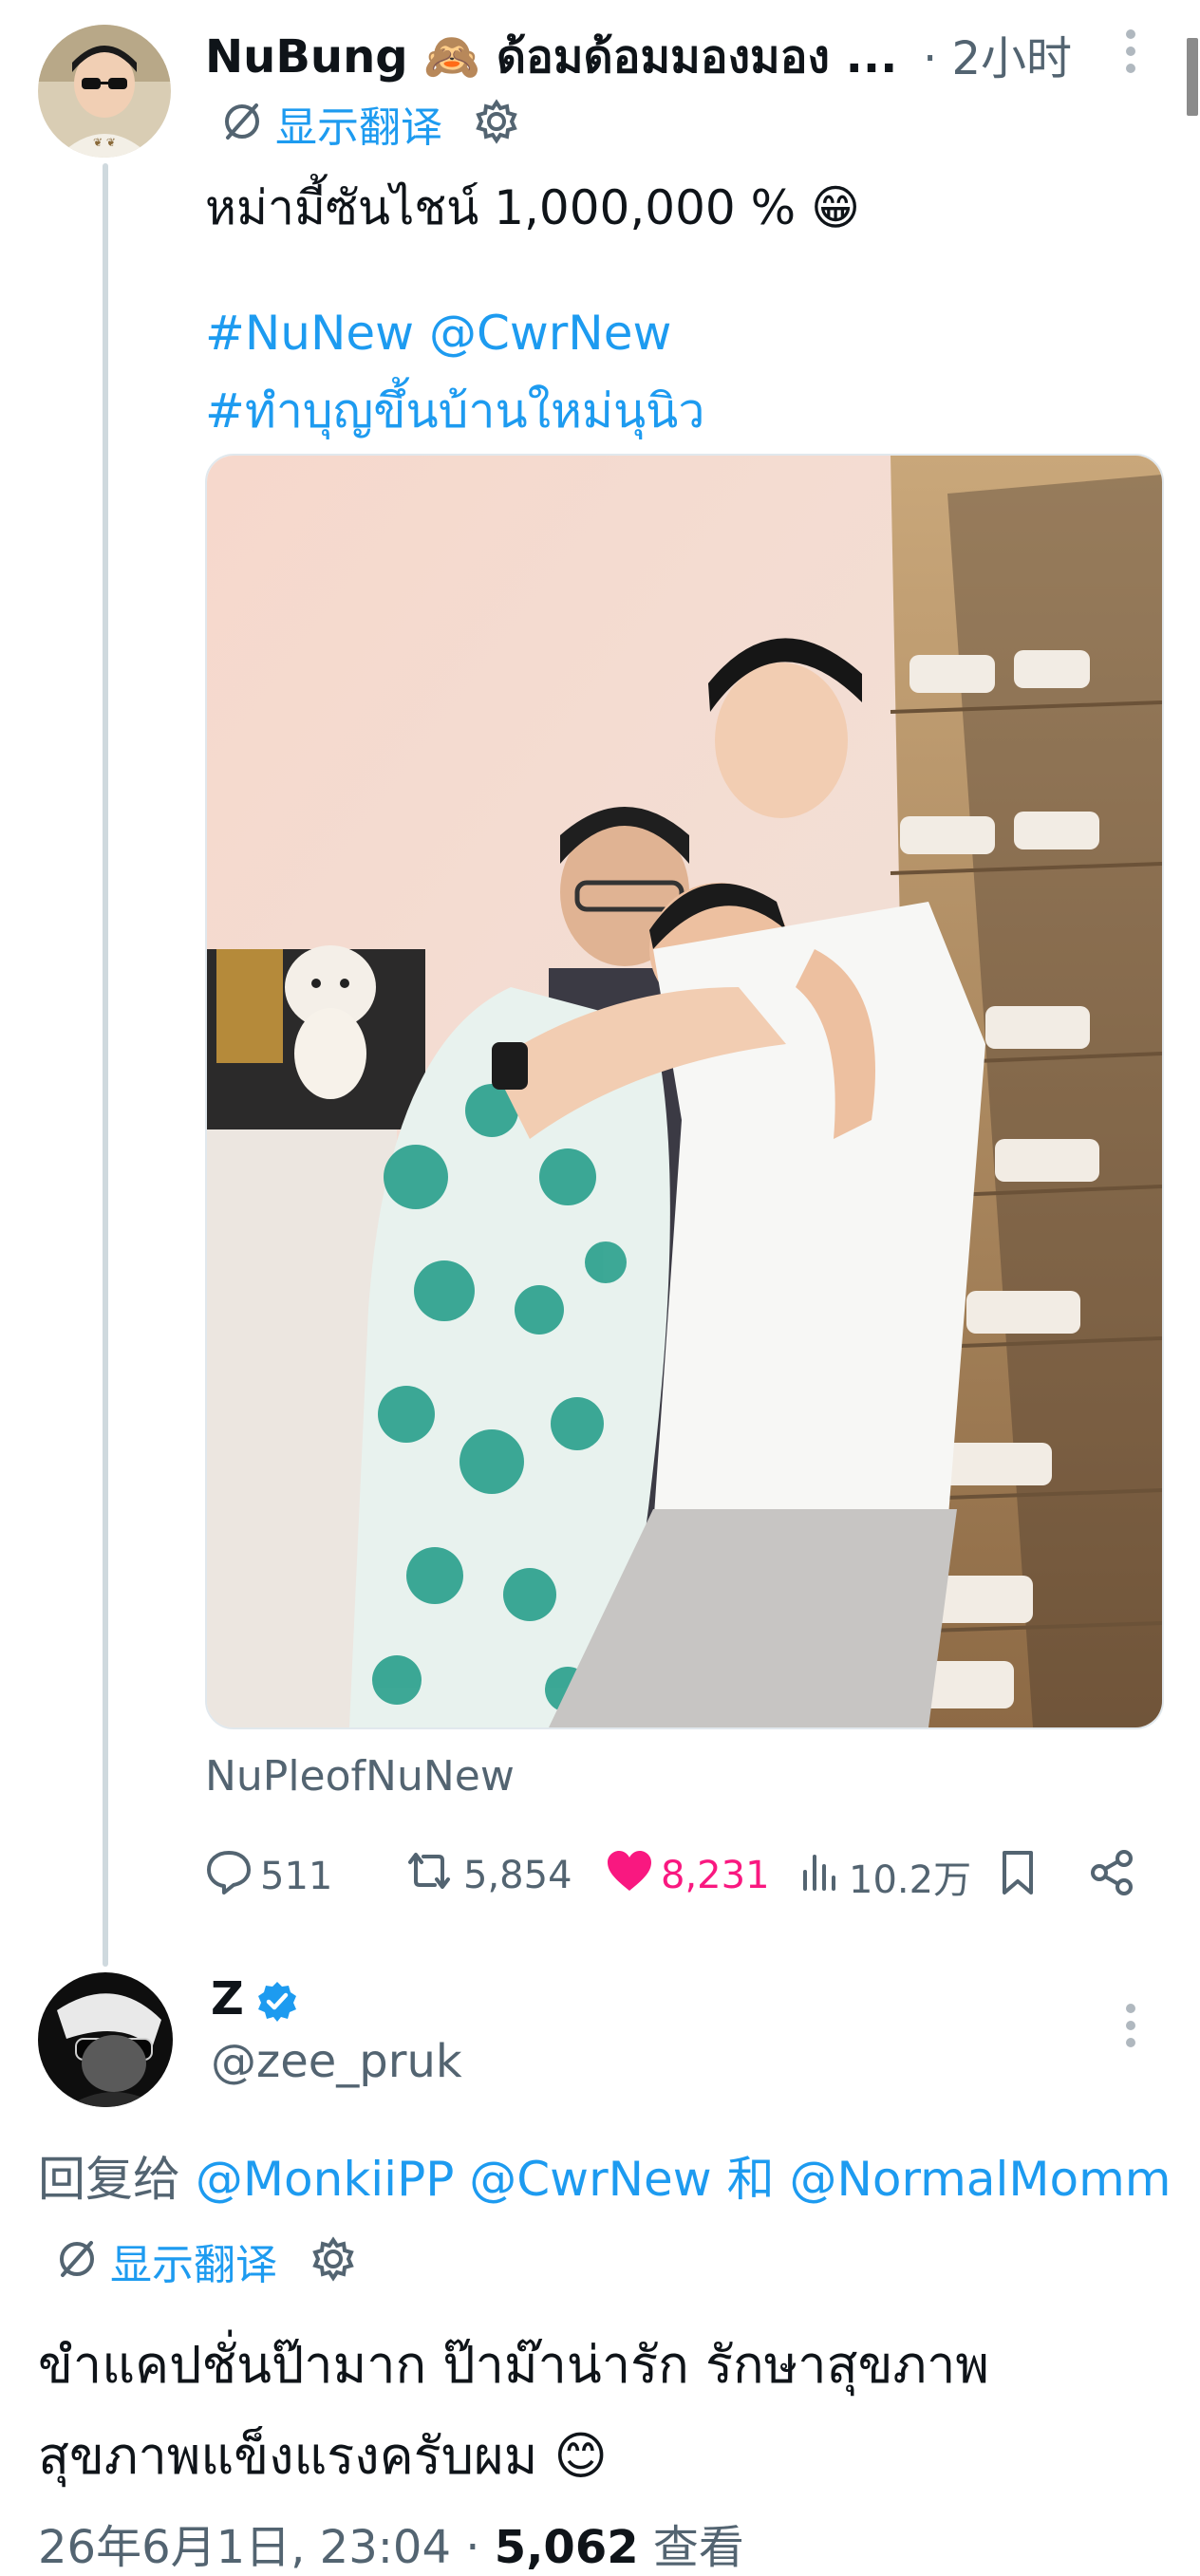  Describe the element at coordinates (323, 2456) in the screenshot. I see `reply-text-line-2: สุขภาพแข็งแรงครับผม 😊` at that location.